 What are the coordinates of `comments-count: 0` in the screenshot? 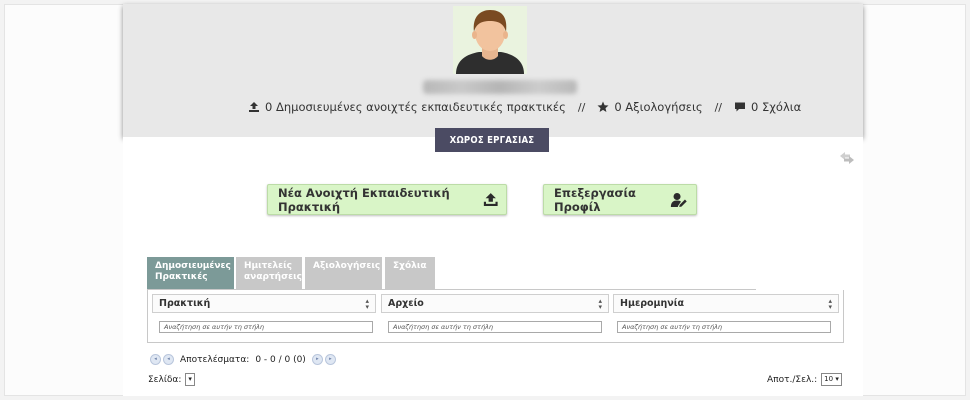 It's located at (755, 107).